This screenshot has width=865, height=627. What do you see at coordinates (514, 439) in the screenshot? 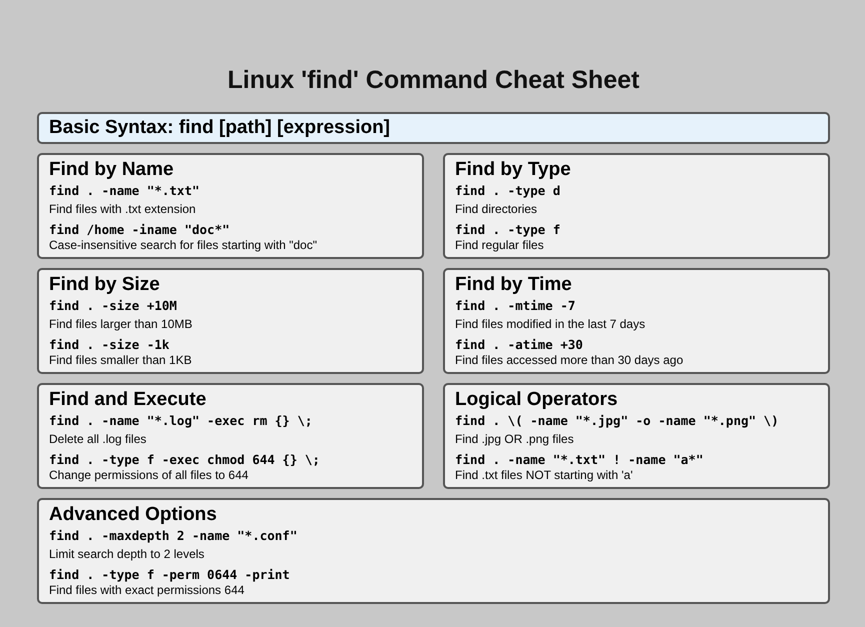
I see `command-description: Find .jpg OR .png files` at bounding box center [514, 439].